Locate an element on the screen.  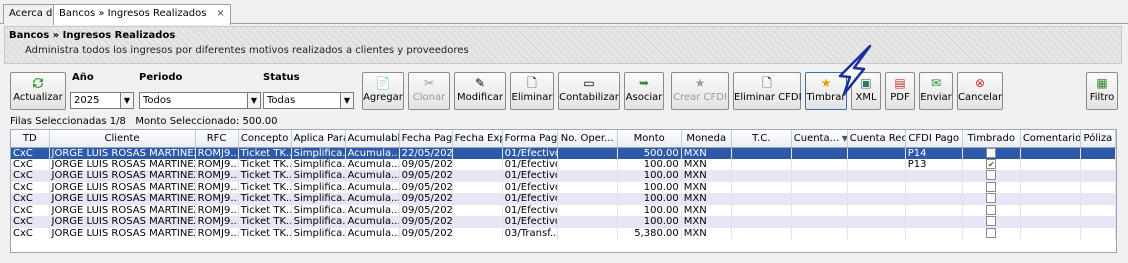
clonar-button: ✂ Clonar is located at coordinates (429, 91).